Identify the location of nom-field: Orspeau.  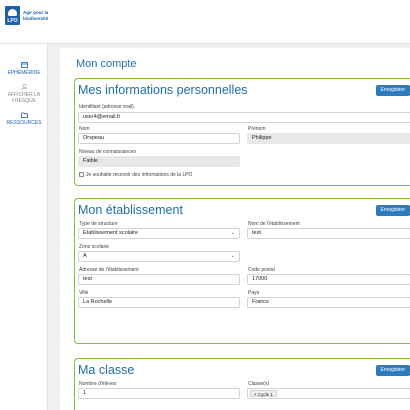
(159, 138).